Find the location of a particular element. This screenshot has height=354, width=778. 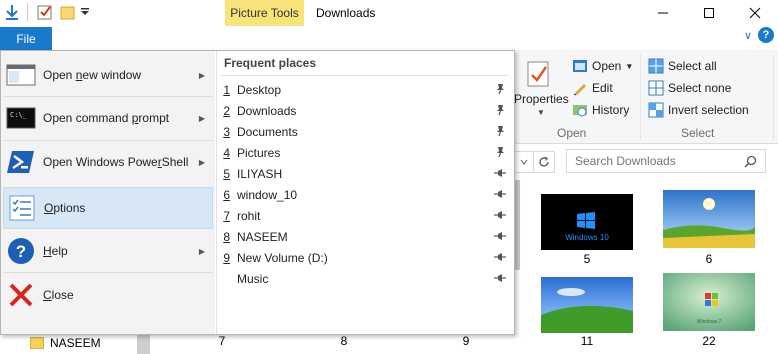

windows7-wallpaper-image: Windows 7 is located at coordinates (709, 302).